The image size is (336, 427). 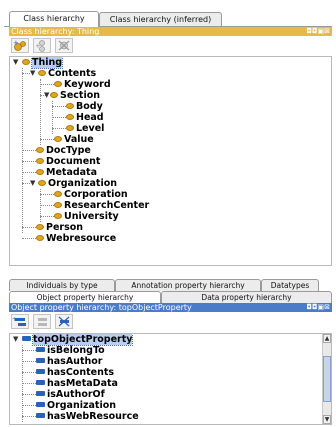 I want to click on tree-node-document: Document, so click(x=68, y=161).